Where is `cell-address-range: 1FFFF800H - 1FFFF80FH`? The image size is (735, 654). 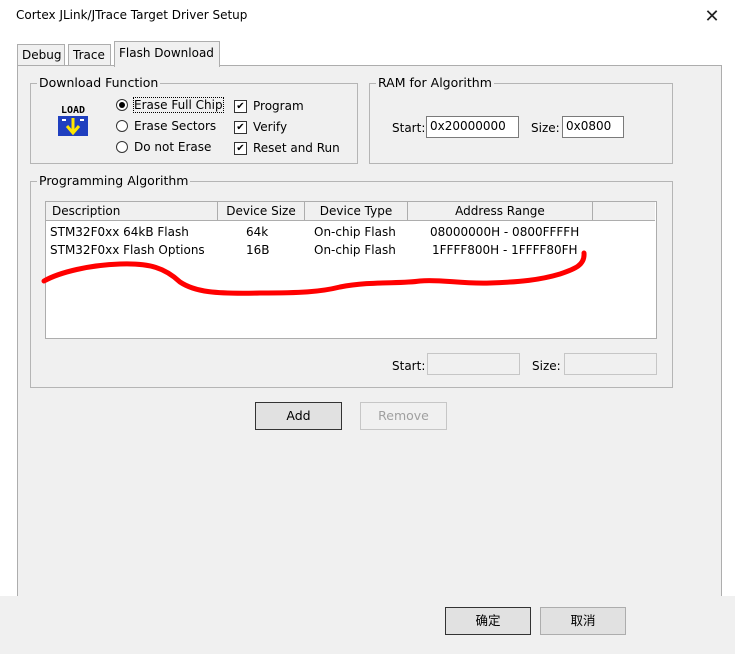 cell-address-range: 1FFFF800H - 1FFFF80FH is located at coordinates (505, 250).